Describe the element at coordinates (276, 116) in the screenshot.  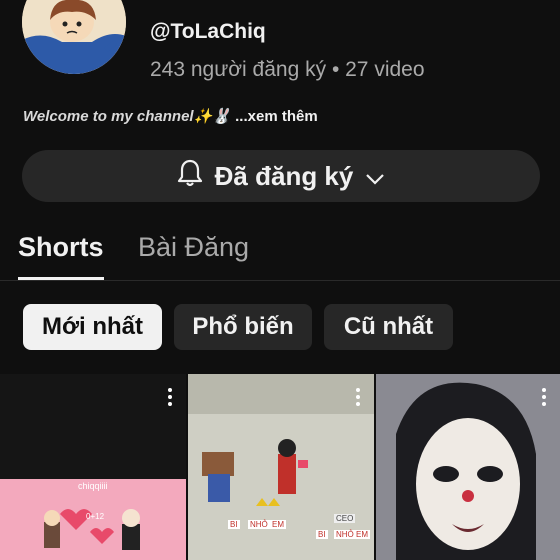
I see `more-link: ...xem thêm` at that location.